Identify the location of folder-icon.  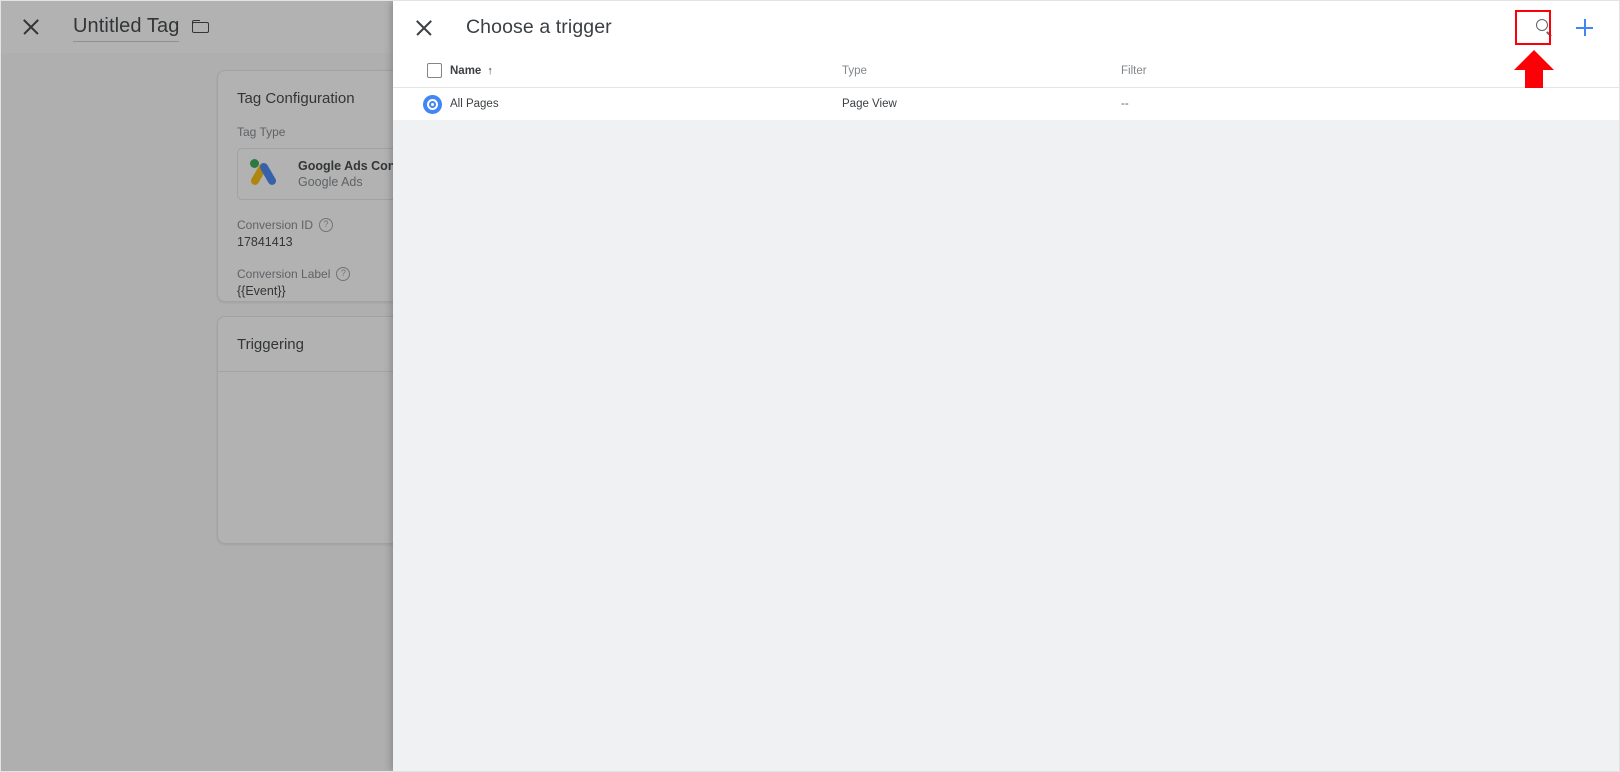
(202, 27).